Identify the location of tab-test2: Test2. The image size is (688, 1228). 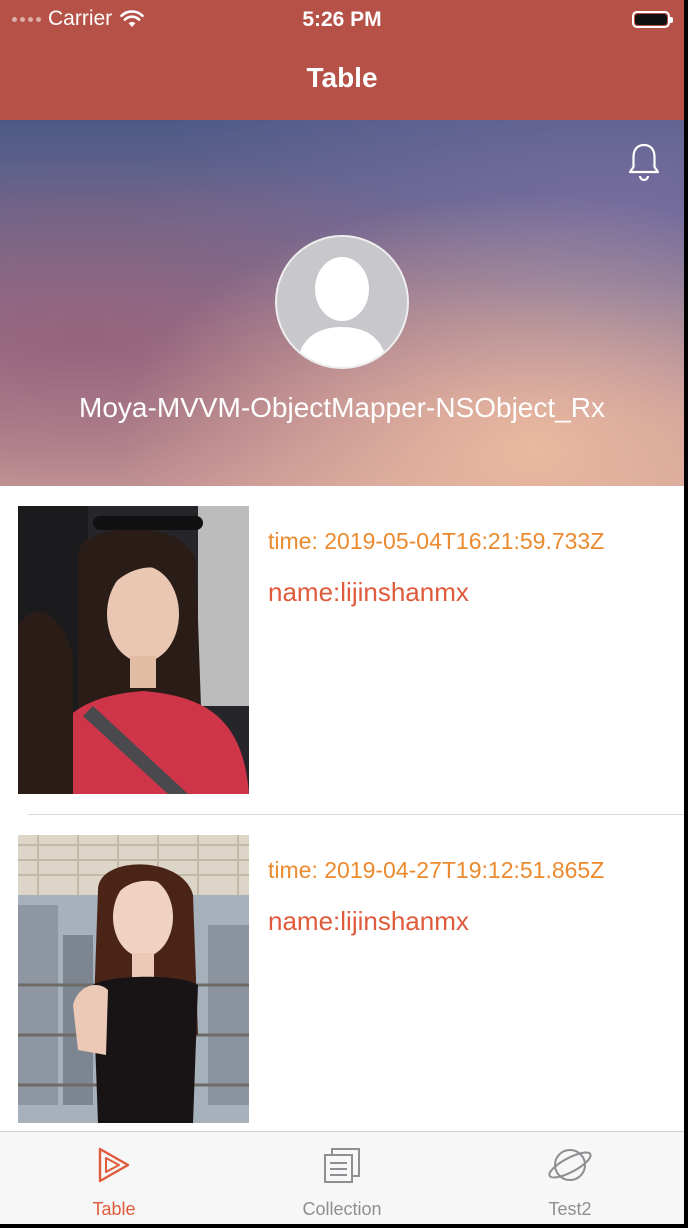
(570, 1178).